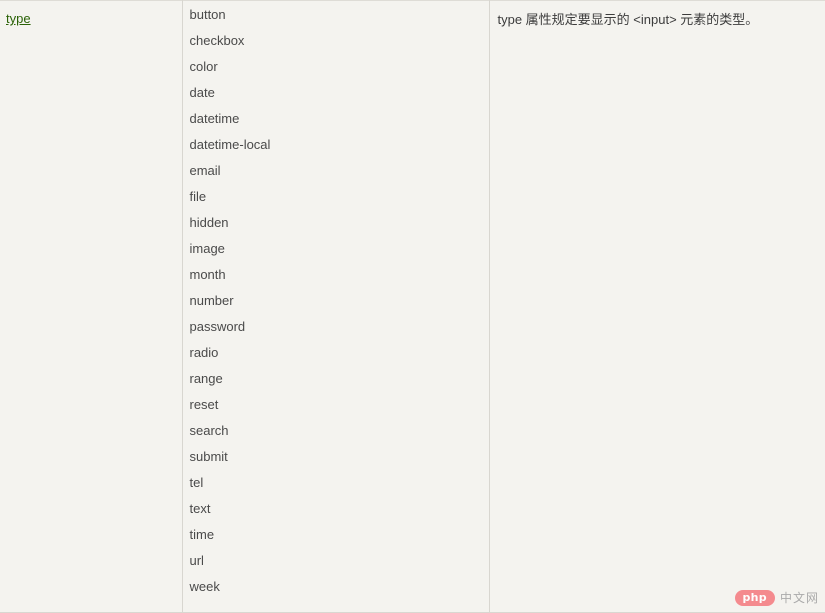 The image size is (825, 613). Describe the element at coordinates (206, 378) in the screenshot. I see `list-item: range` at that location.